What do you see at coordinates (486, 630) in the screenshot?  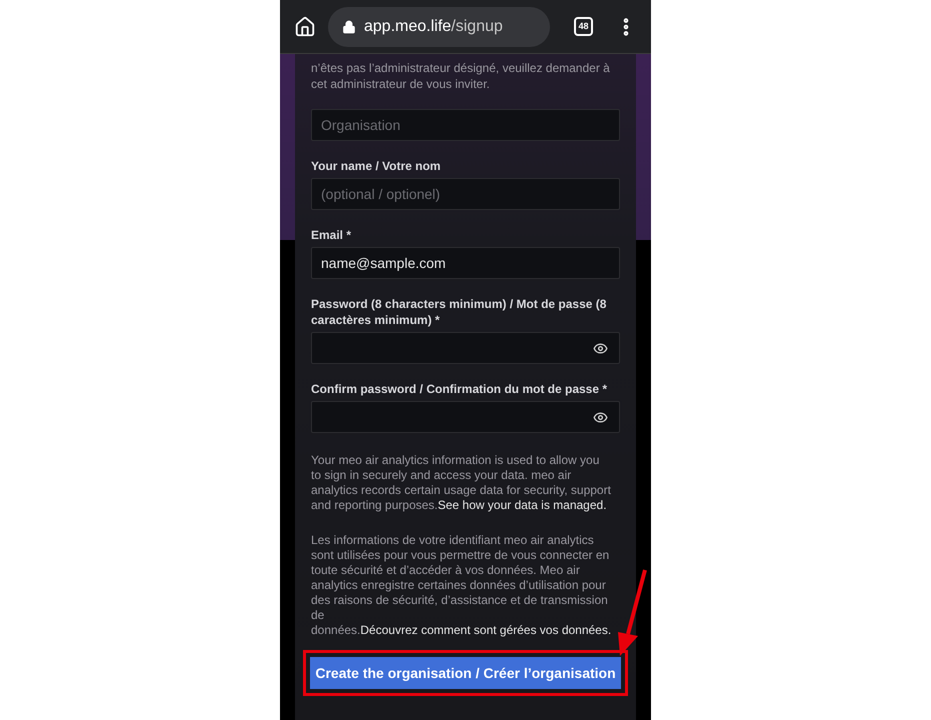 I see `data-policy-link: Découvrez comment sont gérées vos données.` at bounding box center [486, 630].